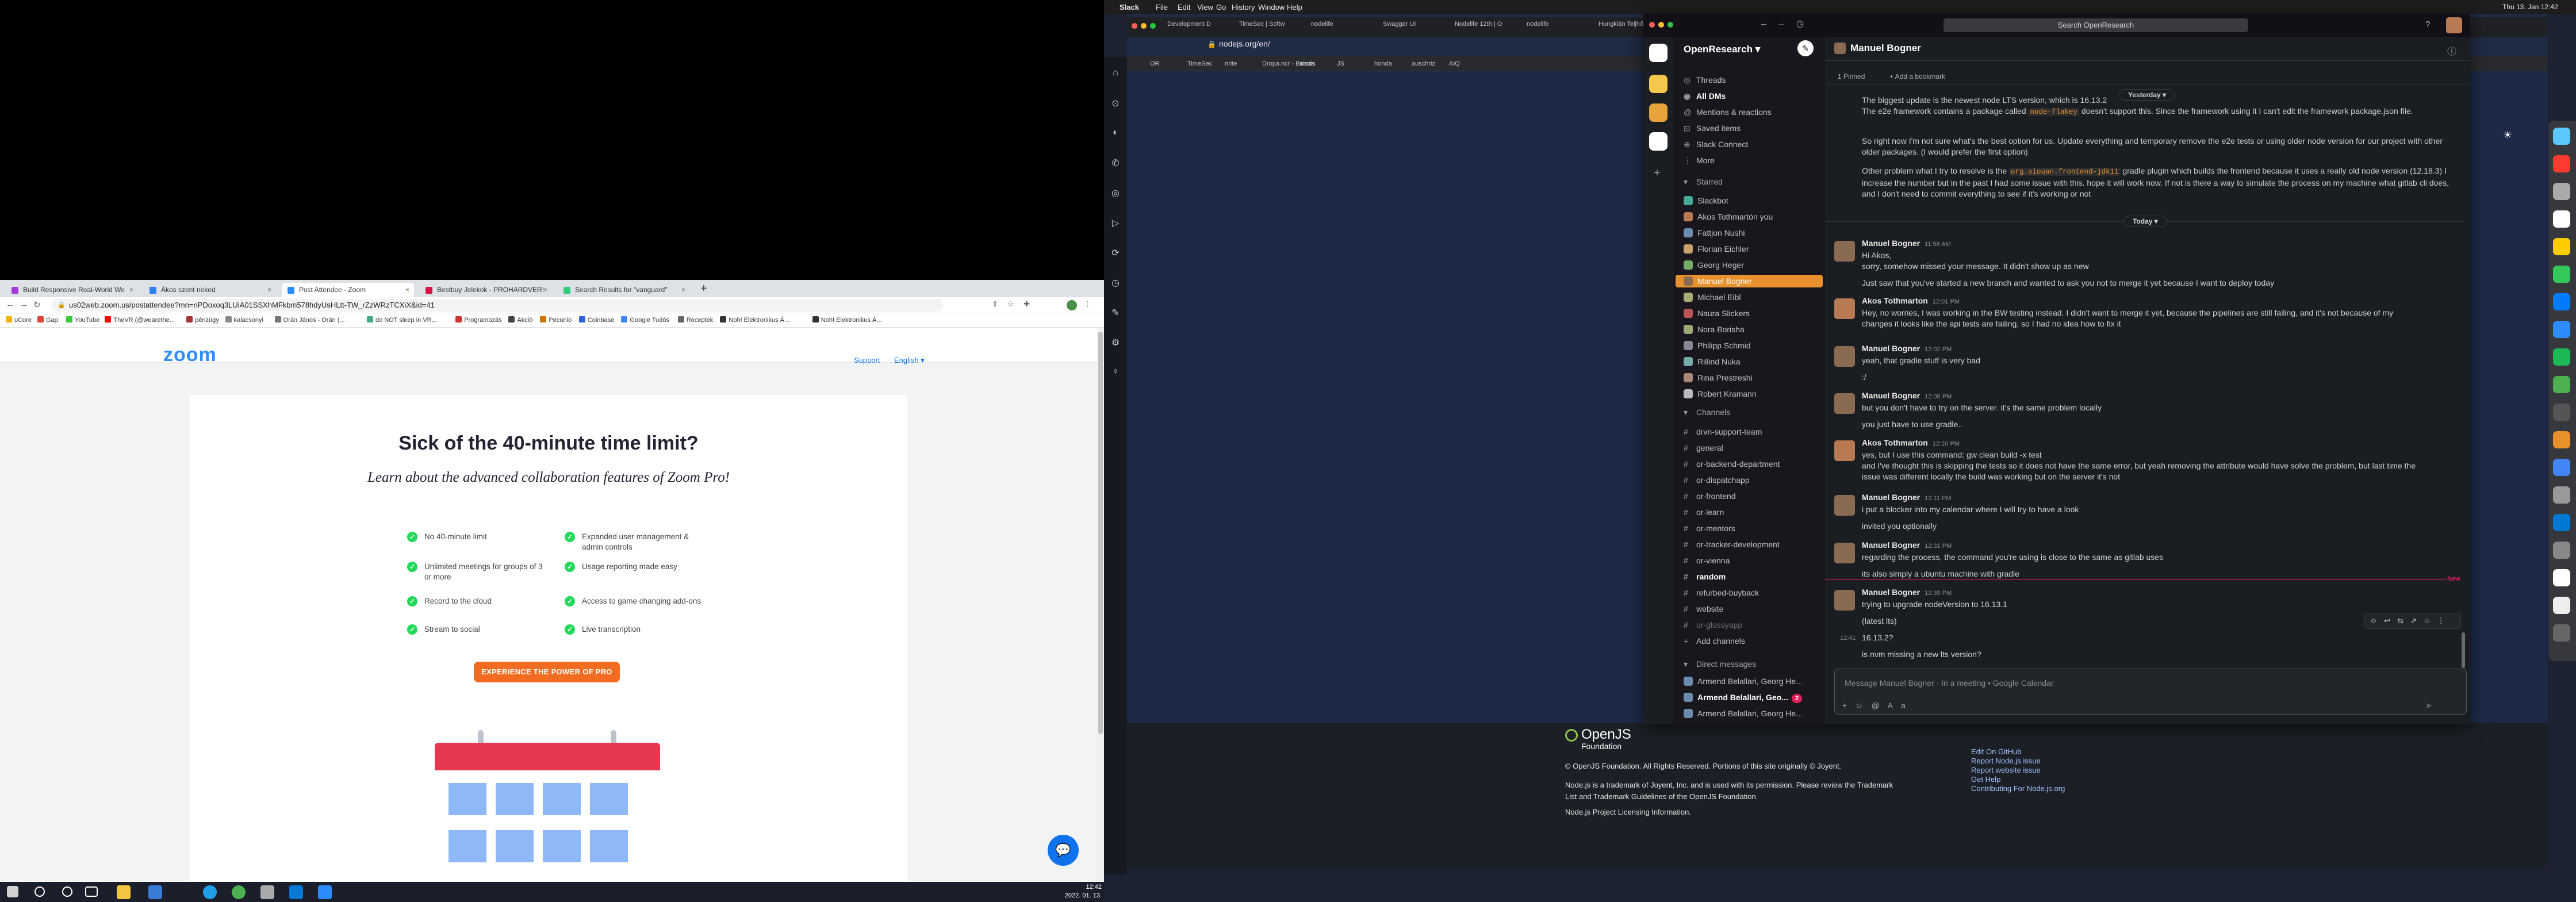 The image size is (2576, 902). Describe the element at coordinates (1907, 348) in the screenshot. I see `message-author: Manuel Bogner 12:02 PM` at that location.